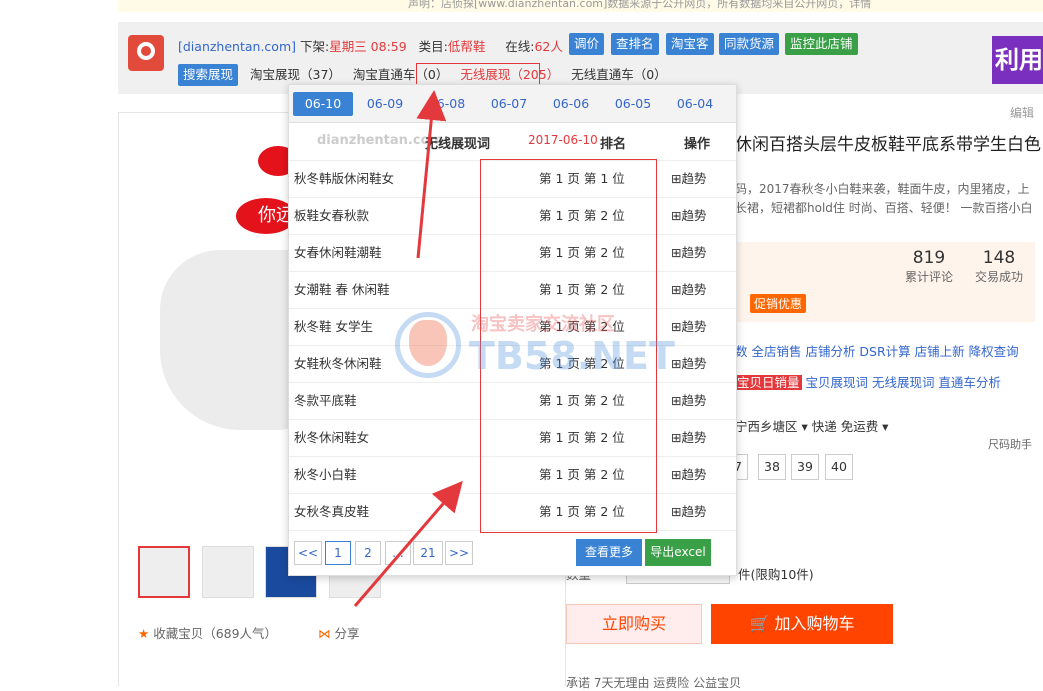  I want to click on size-option: 39, so click(805, 467).